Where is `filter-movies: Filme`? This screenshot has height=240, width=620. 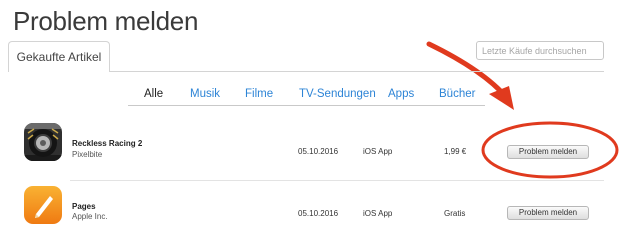
filter-movies: Filme is located at coordinates (259, 94).